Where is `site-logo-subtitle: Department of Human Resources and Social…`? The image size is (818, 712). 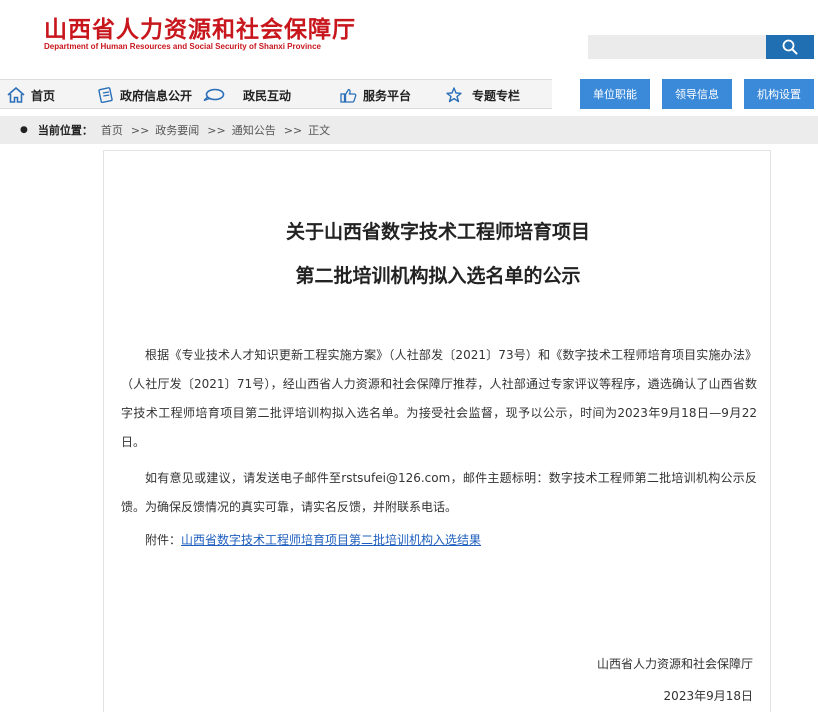 site-logo-subtitle: Department of Human Resources and Social… is located at coordinates (182, 46).